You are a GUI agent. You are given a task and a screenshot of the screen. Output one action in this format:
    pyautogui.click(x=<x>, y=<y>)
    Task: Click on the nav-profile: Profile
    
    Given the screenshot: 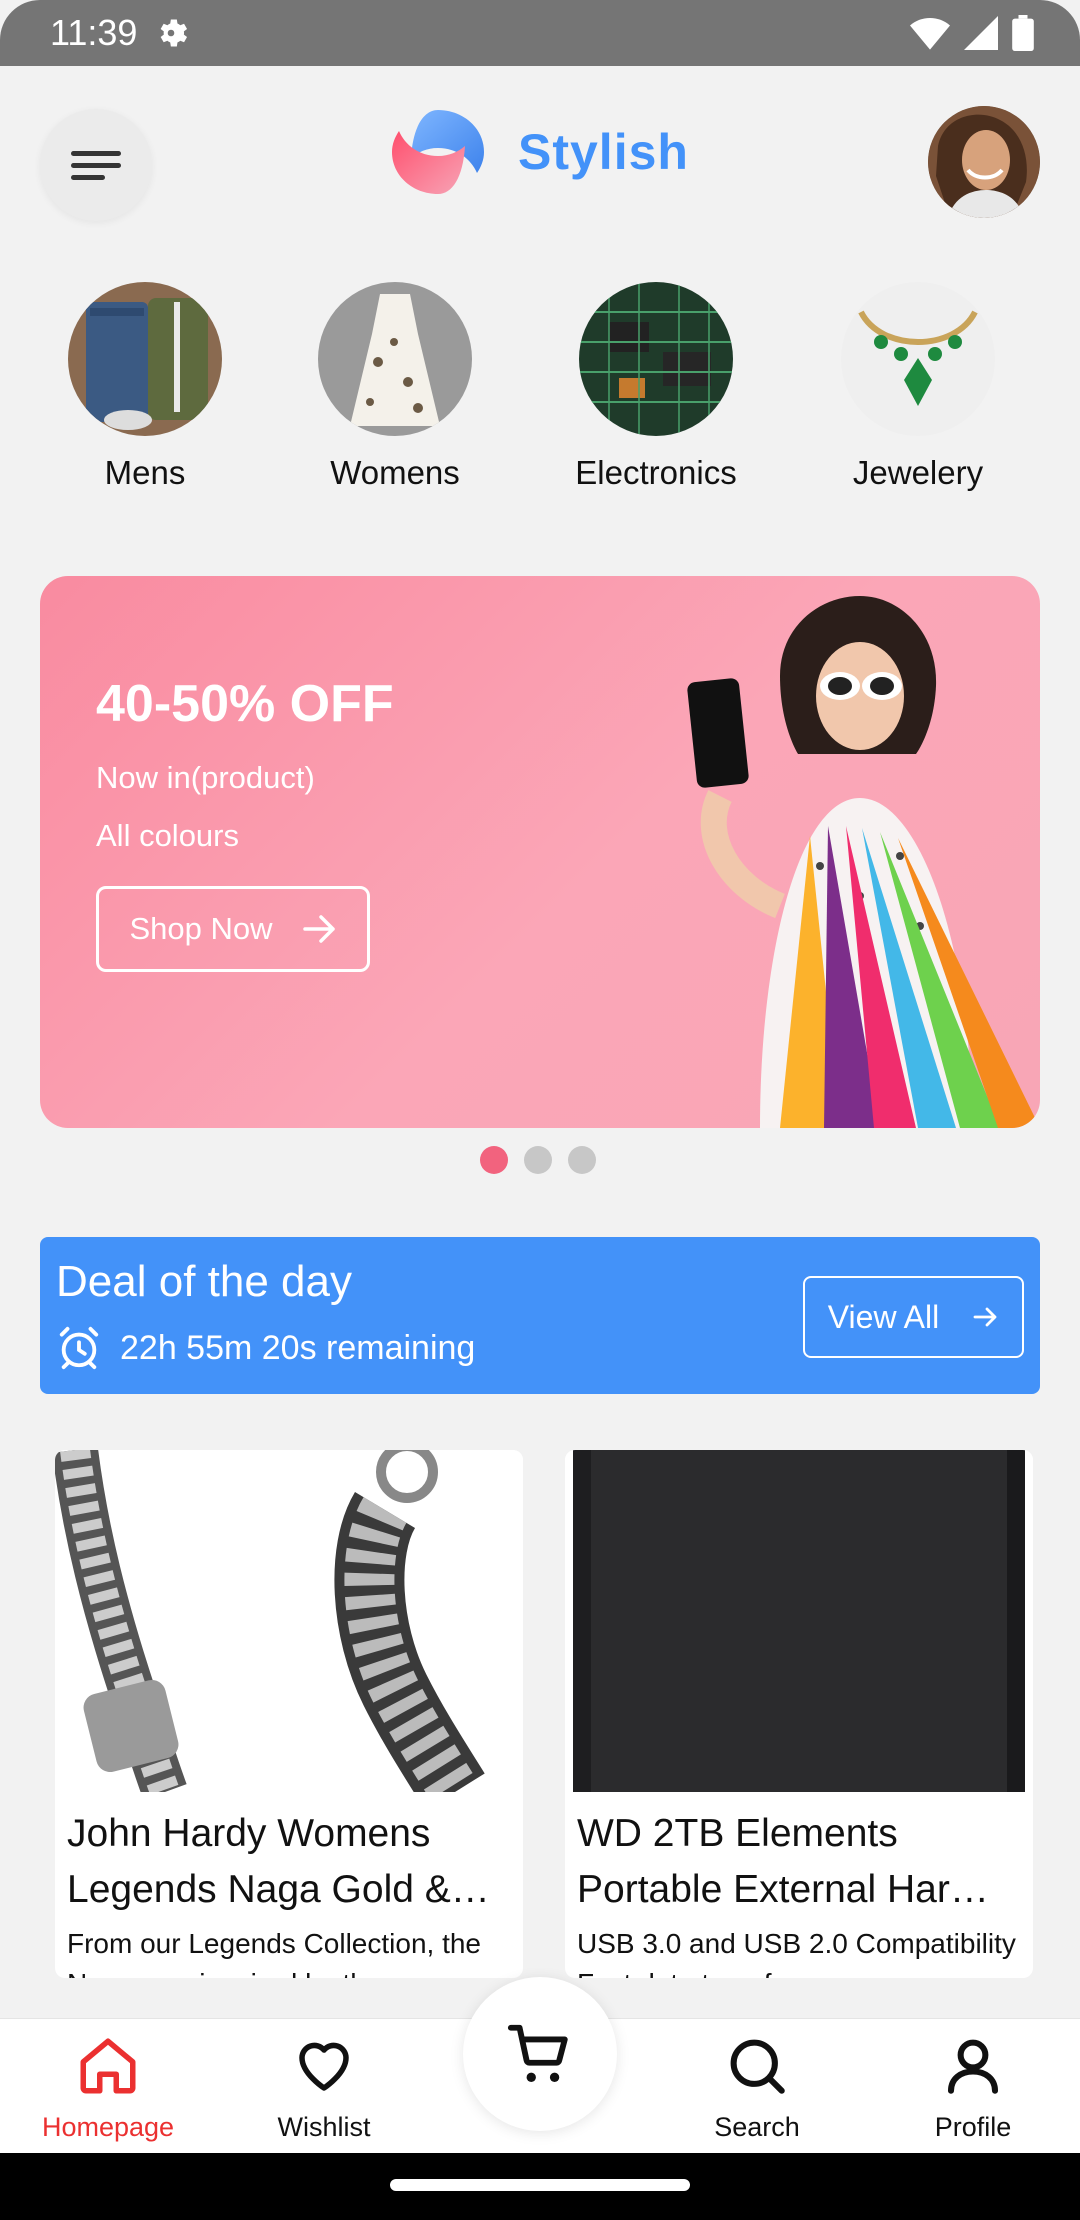 What is the action you would take?
    pyautogui.click(x=973, y=2088)
    